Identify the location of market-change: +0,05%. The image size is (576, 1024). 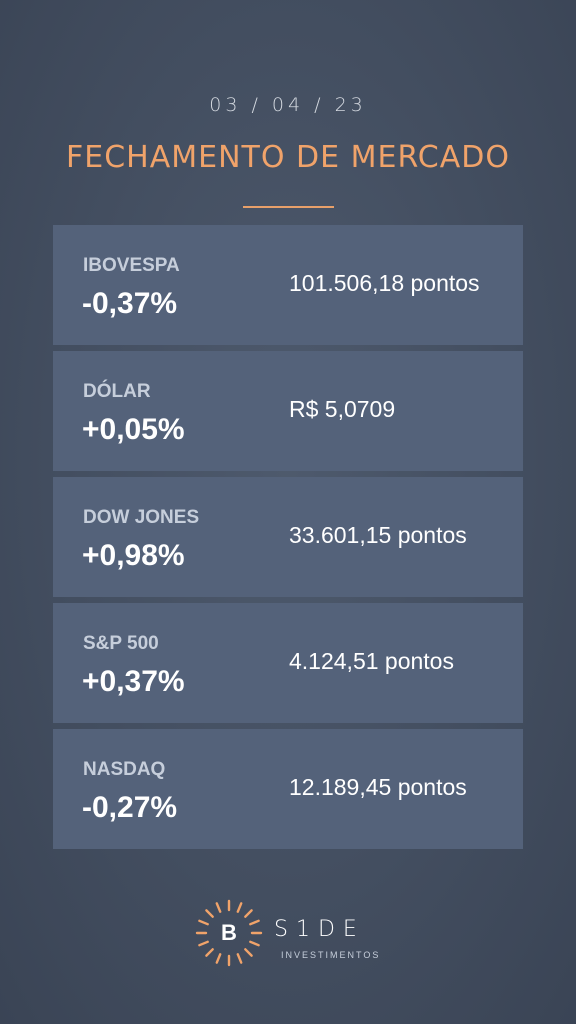
(133, 429).